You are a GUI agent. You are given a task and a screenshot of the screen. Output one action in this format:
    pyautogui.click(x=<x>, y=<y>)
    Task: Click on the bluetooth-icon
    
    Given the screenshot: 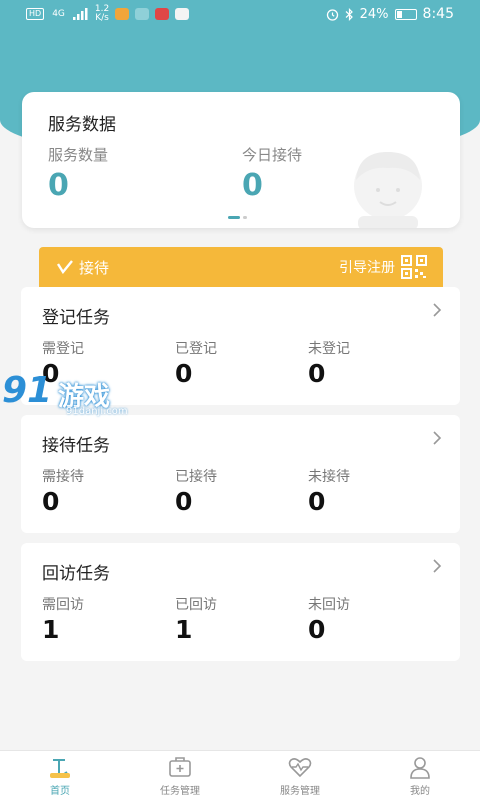 What is the action you would take?
    pyautogui.click(x=349, y=14)
    